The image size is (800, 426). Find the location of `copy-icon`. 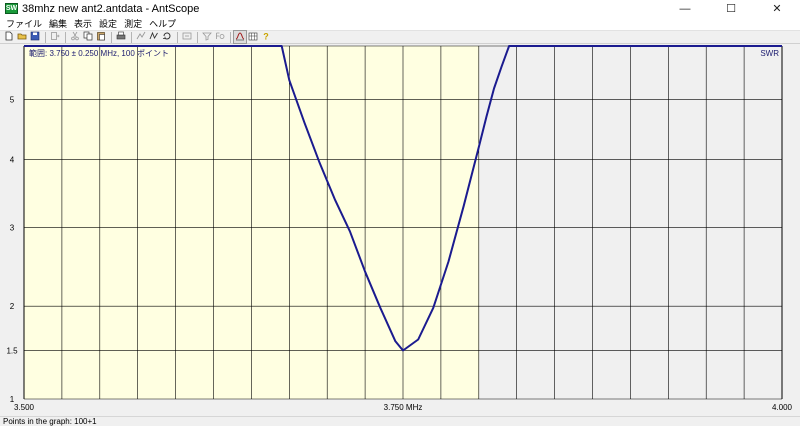

copy-icon is located at coordinates (88, 37).